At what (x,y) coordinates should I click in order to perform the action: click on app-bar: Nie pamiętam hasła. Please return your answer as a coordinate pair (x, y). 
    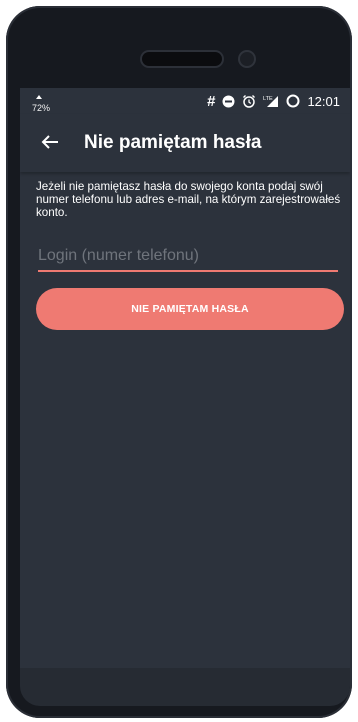
    Looking at the image, I should click on (185, 143).